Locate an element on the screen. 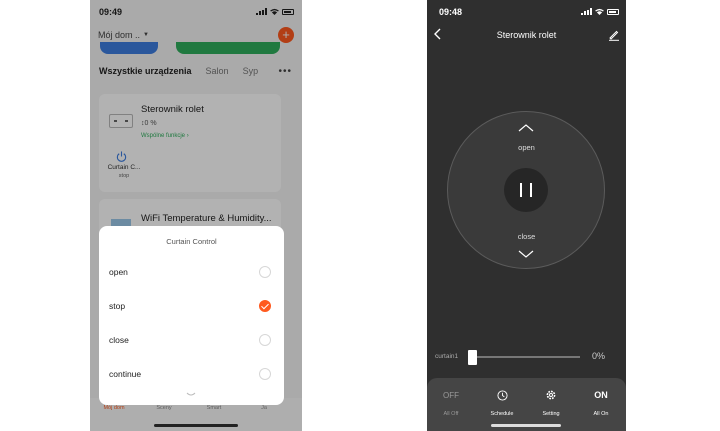 This screenshot has width=720, height=431. sheet-title: Curtain Control is located at coordinates (191, 241).